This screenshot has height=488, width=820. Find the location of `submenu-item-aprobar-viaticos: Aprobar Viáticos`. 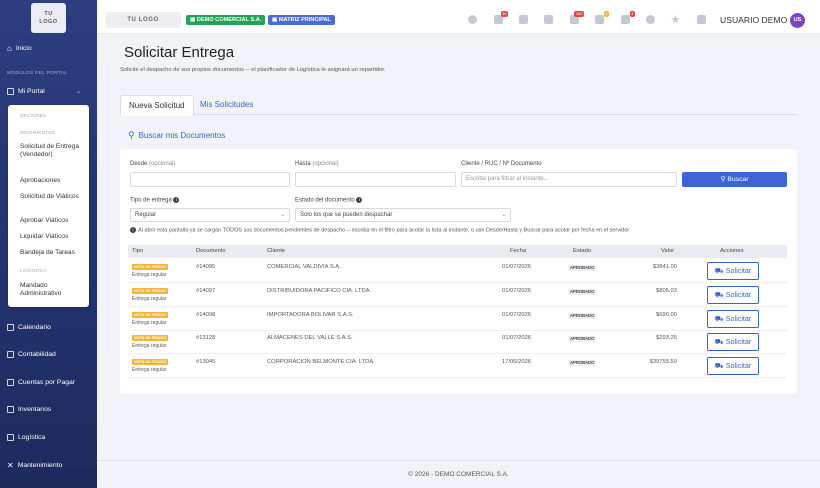

submenu-item-aprobar-viaticos: Aprobar Viáticos is located at coordinates (53, 221).